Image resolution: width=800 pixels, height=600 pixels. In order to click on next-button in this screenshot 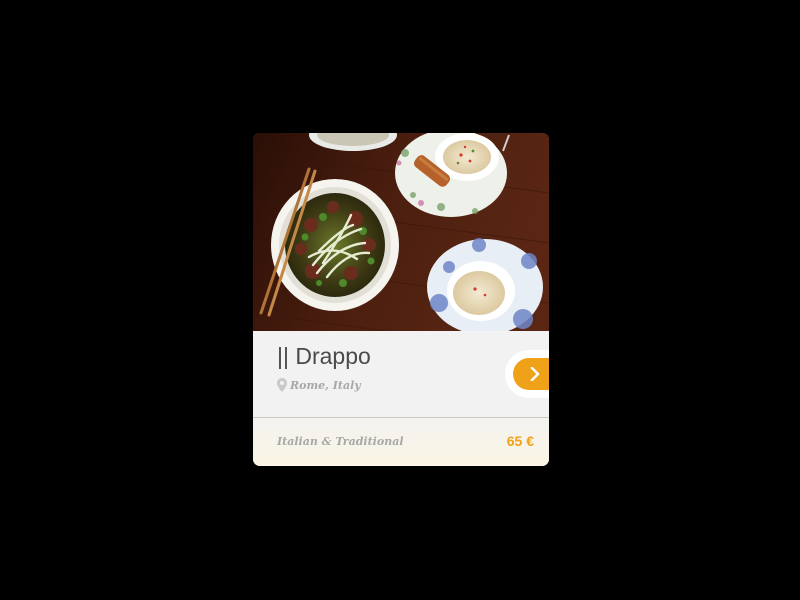, I will do `click(531, 374)`.